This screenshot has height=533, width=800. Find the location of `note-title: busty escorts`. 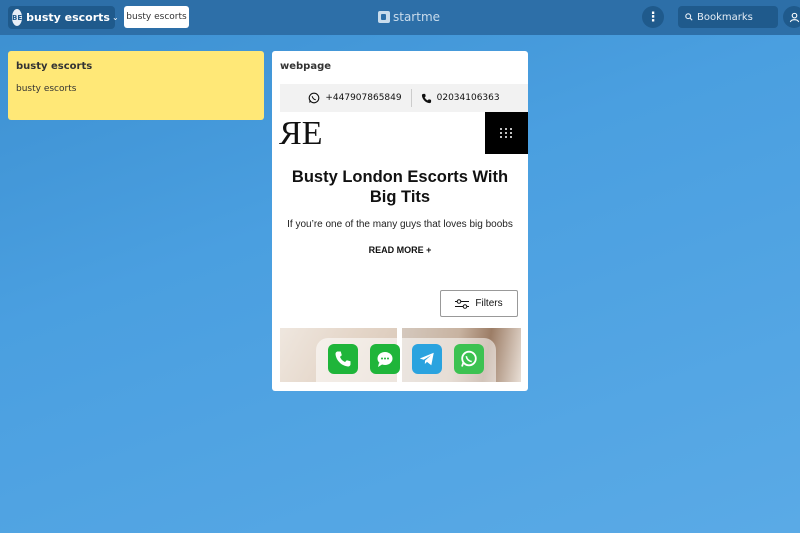

note-title: busty escorts is located at coordinates (54, 66).